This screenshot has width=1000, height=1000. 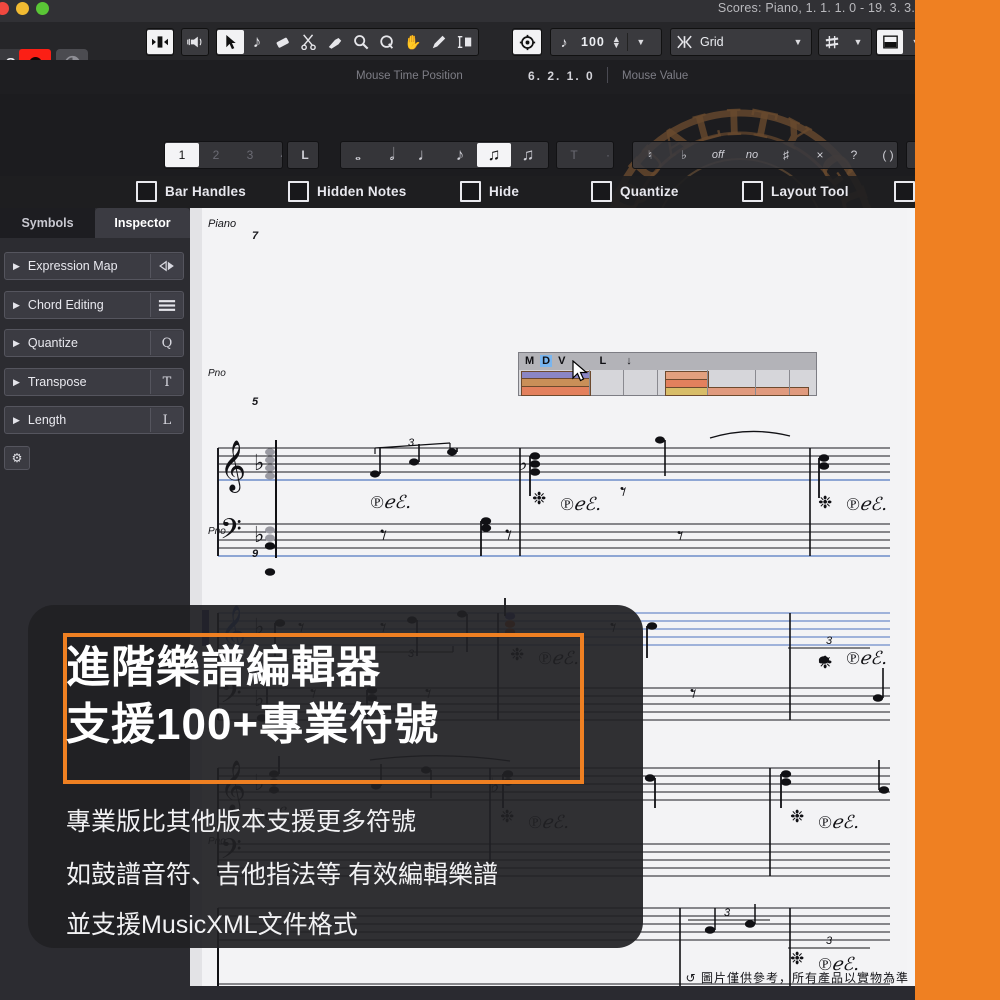 What do you see at coordinates (684, 155) in the screenshot?
I see `accidental-flat: ♭` at bounding box center [684, 155].